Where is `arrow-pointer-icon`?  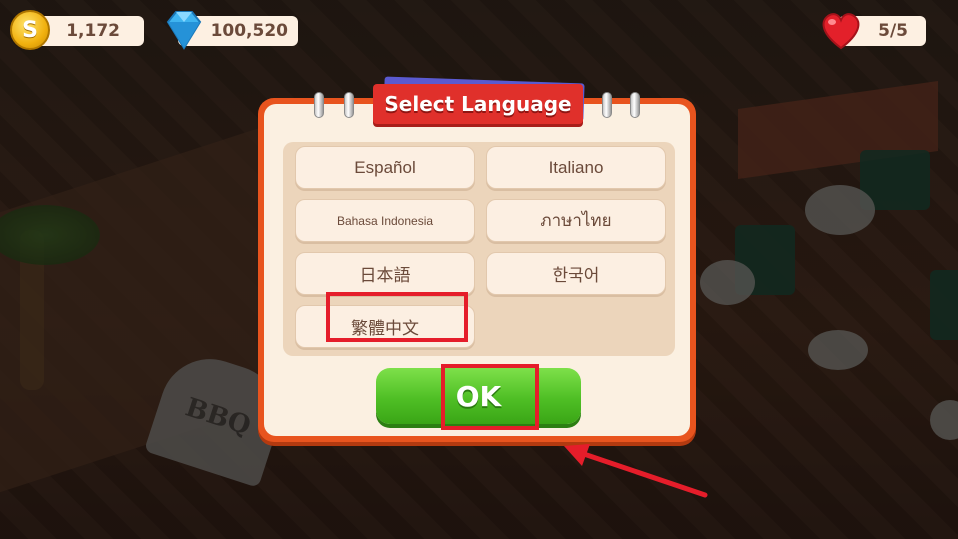
arrow-pointer-icon is located at coordinates (636, 471).